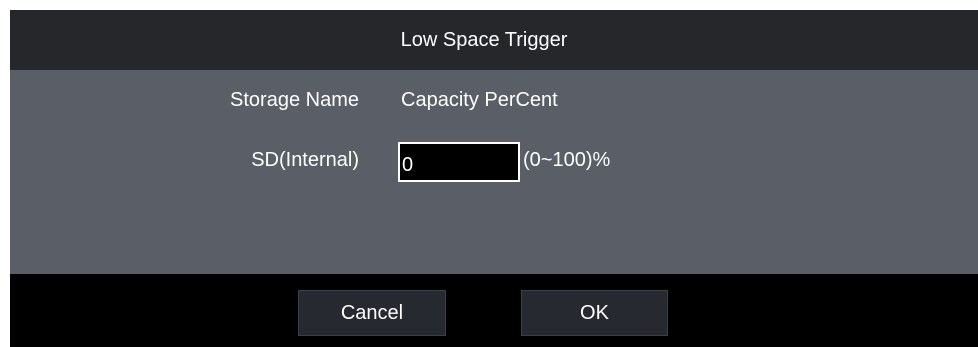 Image resolution: width=978 pixels, height=347 pixels. I want to click on storage-name-label: SD(Internal), so click(305, 160).